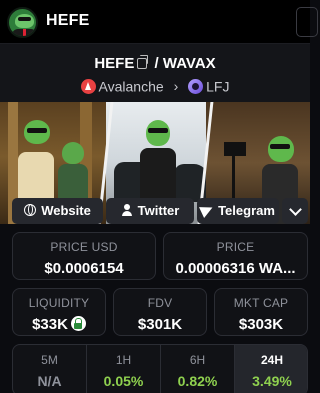 This screenshot has width=320, height=393. What do you see at coordinates (49, 381) in the screenshot?
I see `timeframe-change: N/A` at bounding box center [49, 381].